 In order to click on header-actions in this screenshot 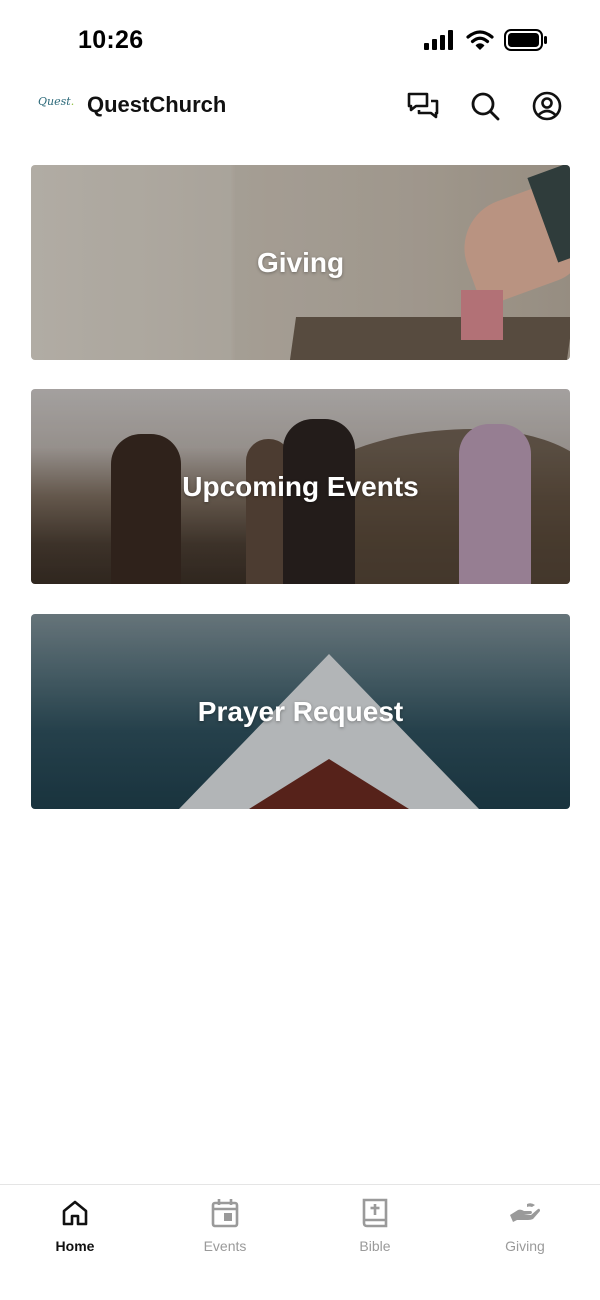, I will do `click(485, 106)`.